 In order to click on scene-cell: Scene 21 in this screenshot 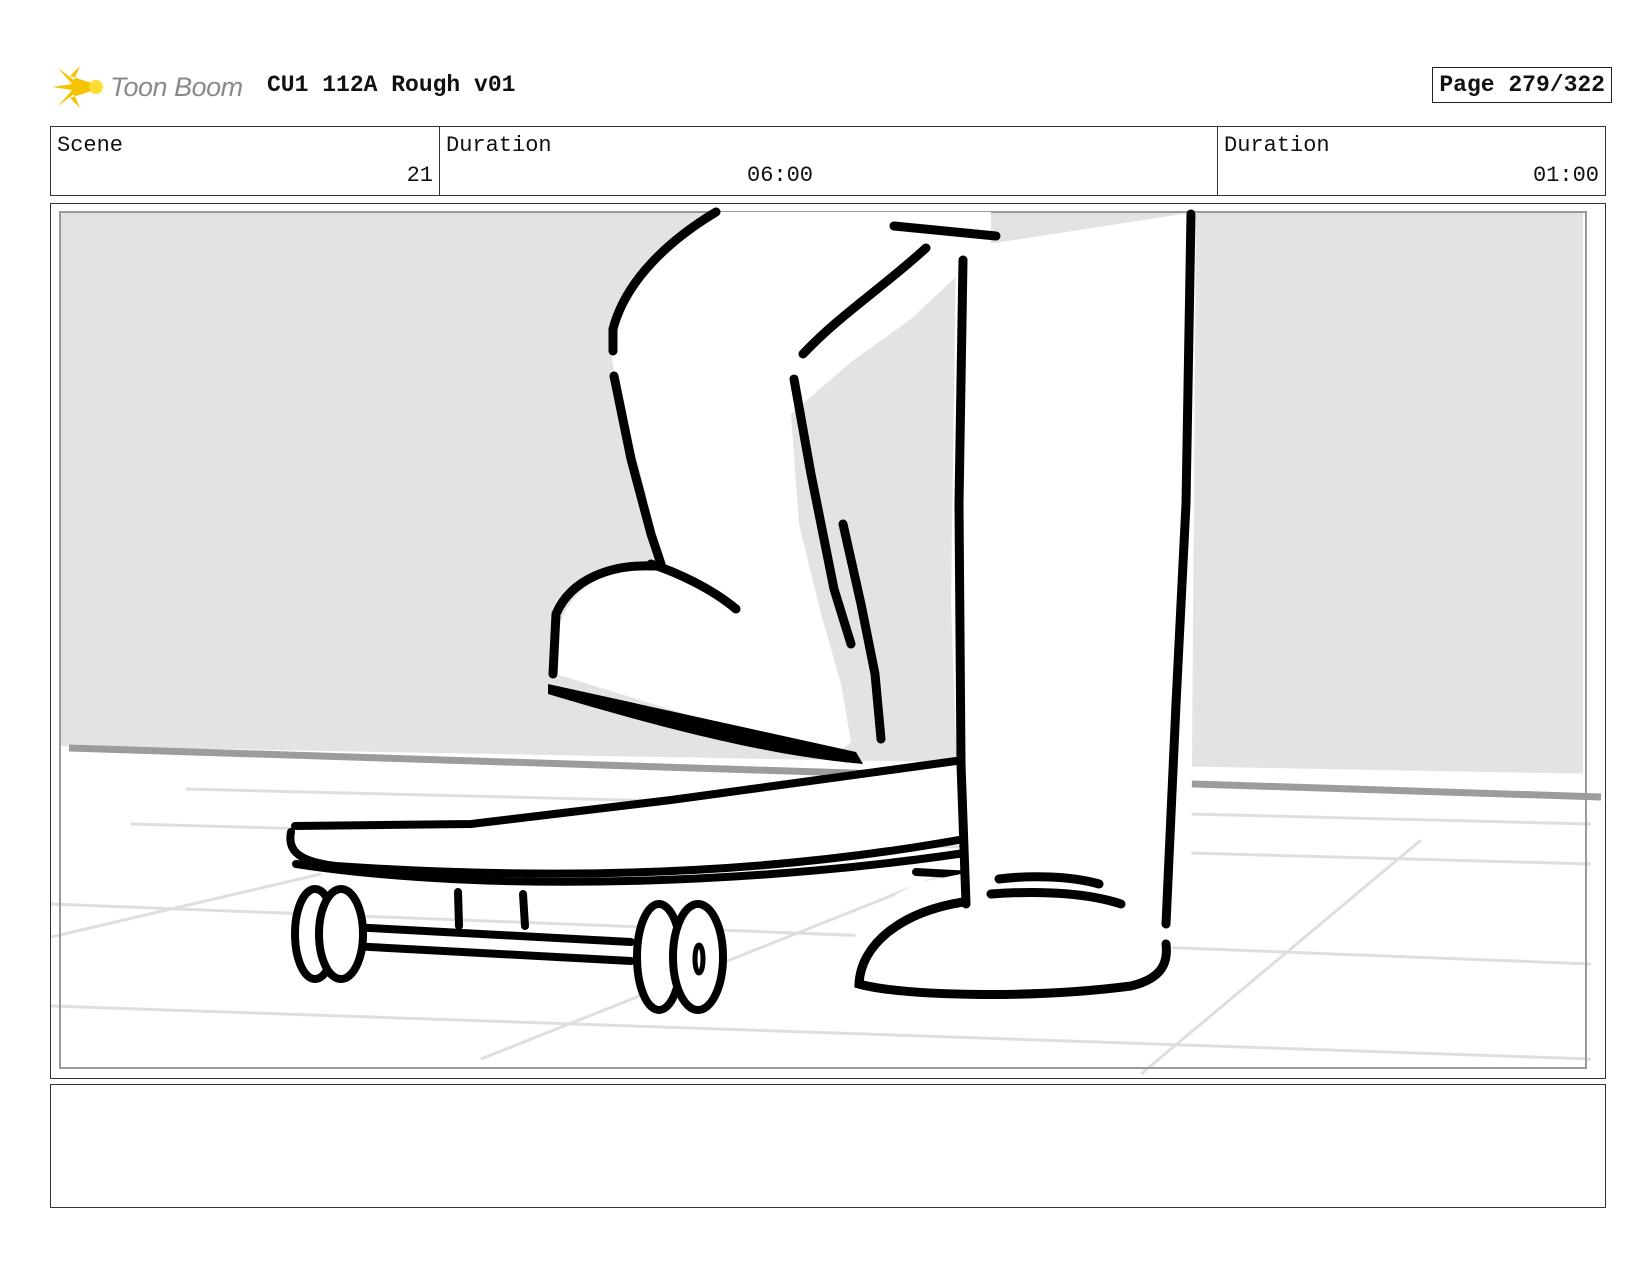, I will do `click(245, 161)`.